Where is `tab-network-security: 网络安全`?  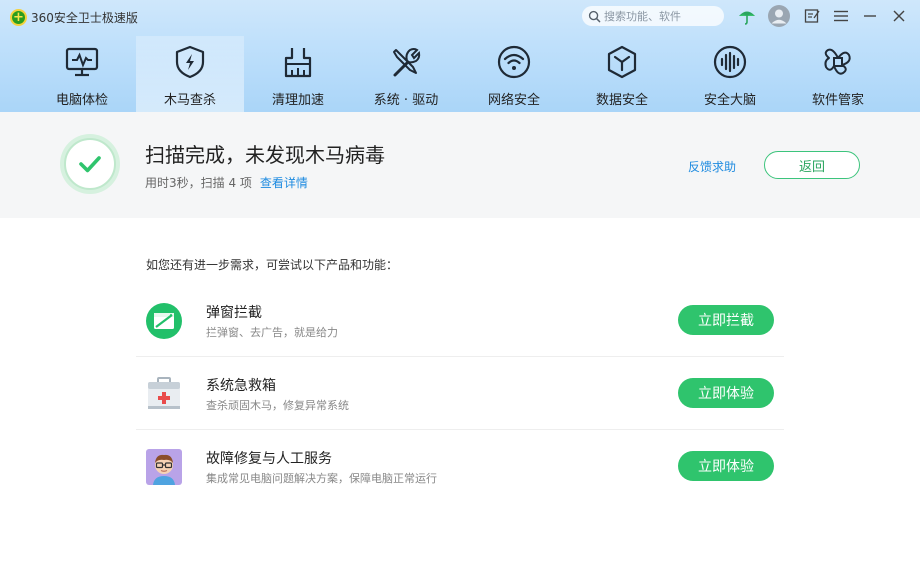
tab-network-security: 网络安全 is located at coordinates (514, 74).